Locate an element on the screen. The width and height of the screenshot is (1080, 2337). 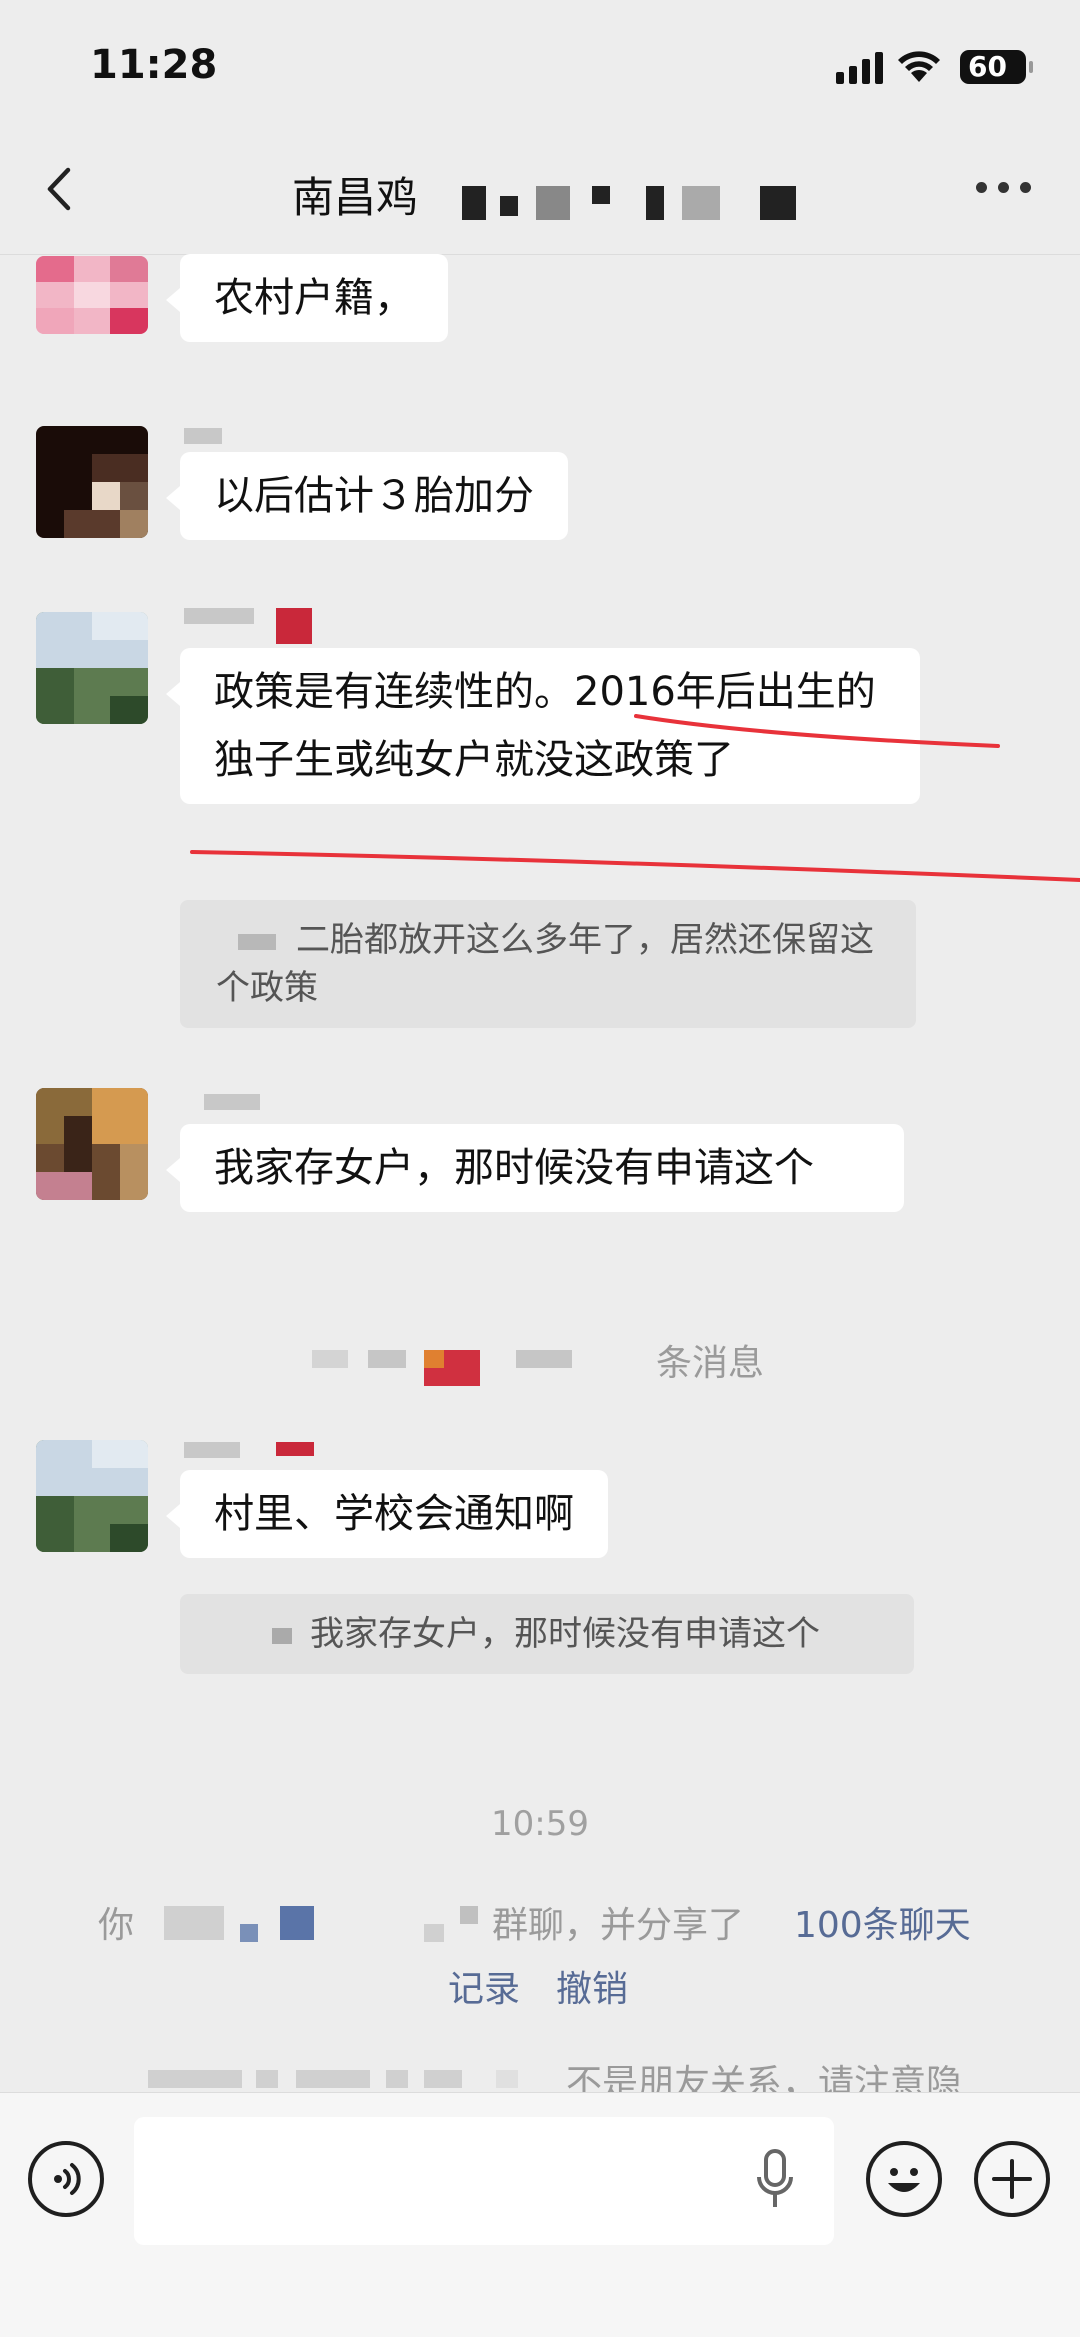
shared-records-link-cont: 记录 is located at coordinates (484, 1986).